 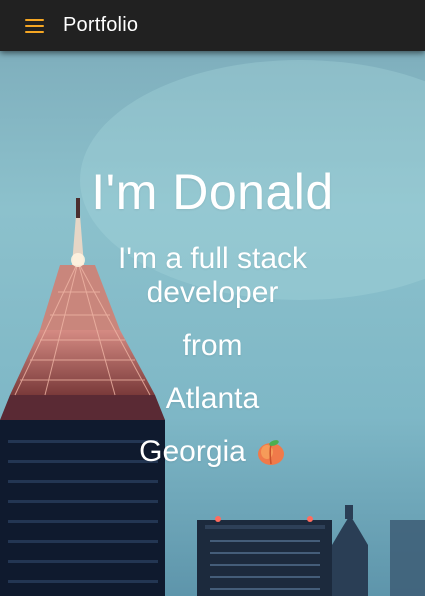 I want to click on peach-icon, so click(x=270, y=452).